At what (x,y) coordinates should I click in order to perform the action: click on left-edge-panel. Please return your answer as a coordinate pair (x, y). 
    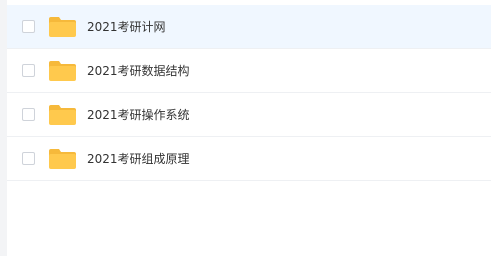
    Looking at the image, I should click on (3, 128).